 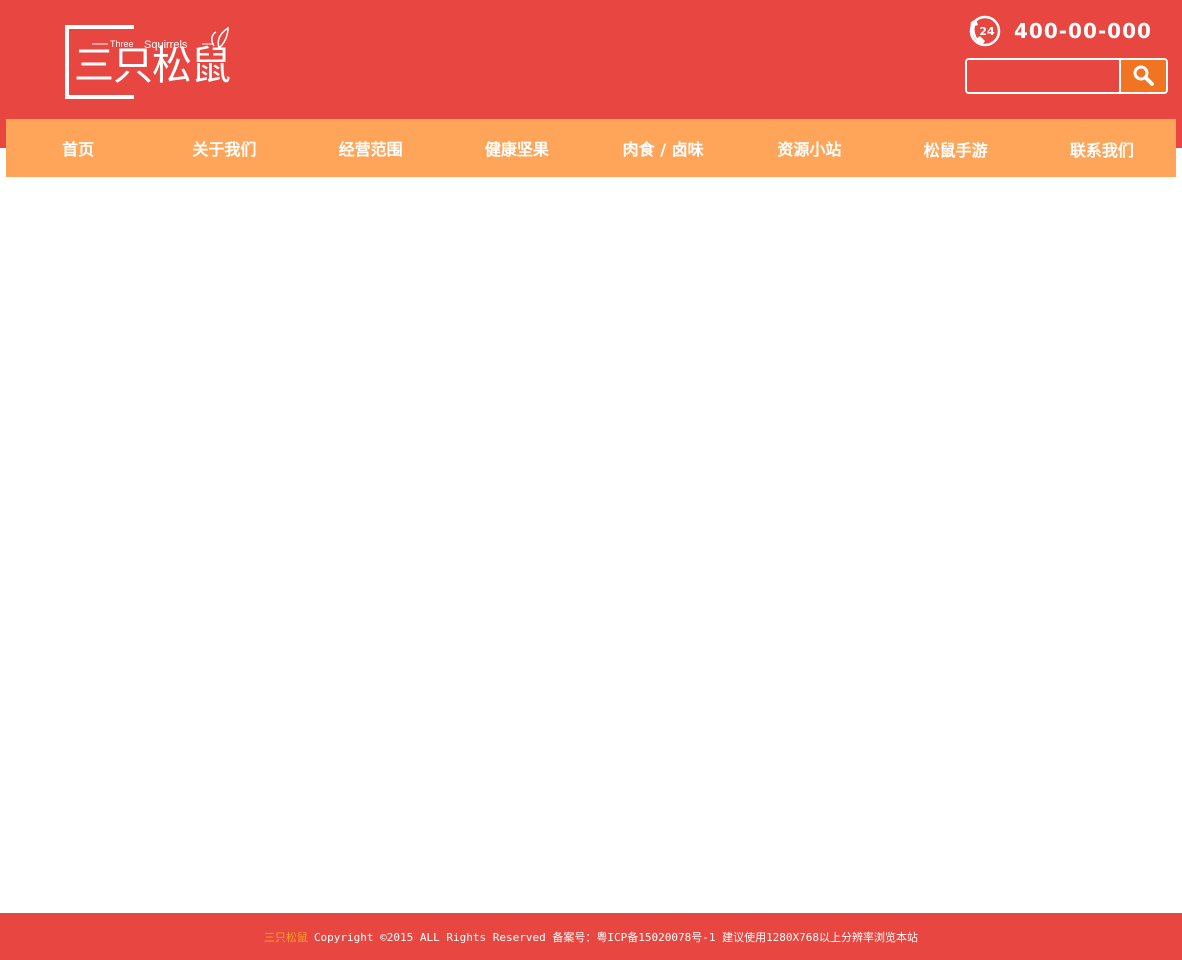 I want to click on nav-item-mobile-games: 松鼠手游, so click(x=957, y=148).